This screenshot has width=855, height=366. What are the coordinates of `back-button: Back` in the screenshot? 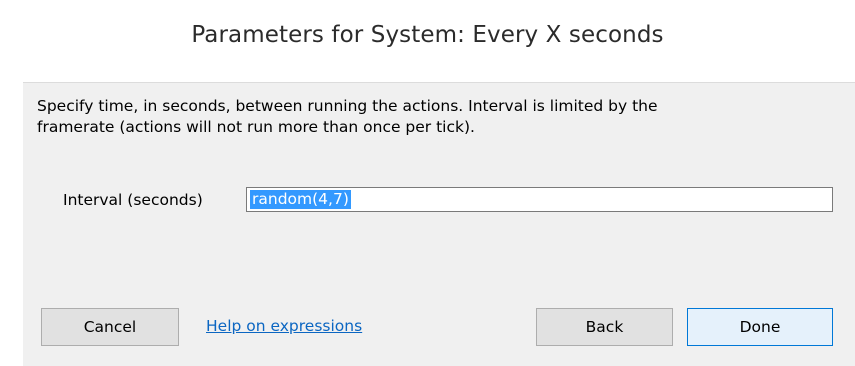 It's located at (604, 327).